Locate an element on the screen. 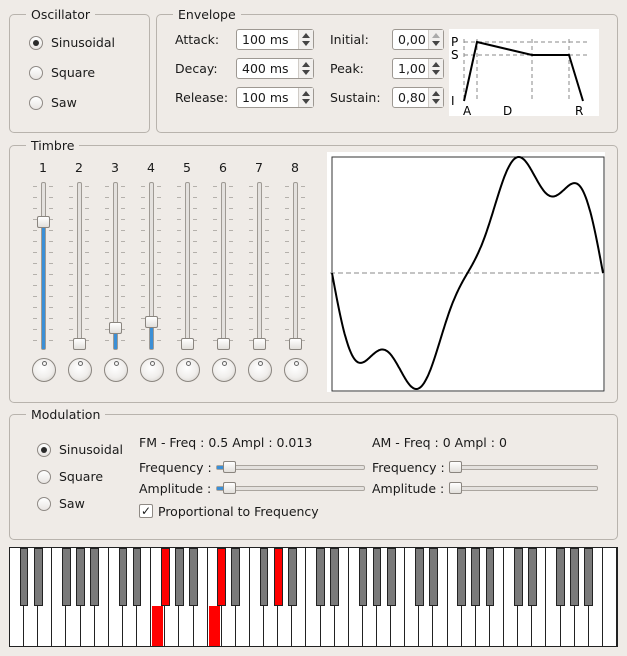 The image size is (627, 656). fm-amplitude-slider is located at coordinates (290, 488).